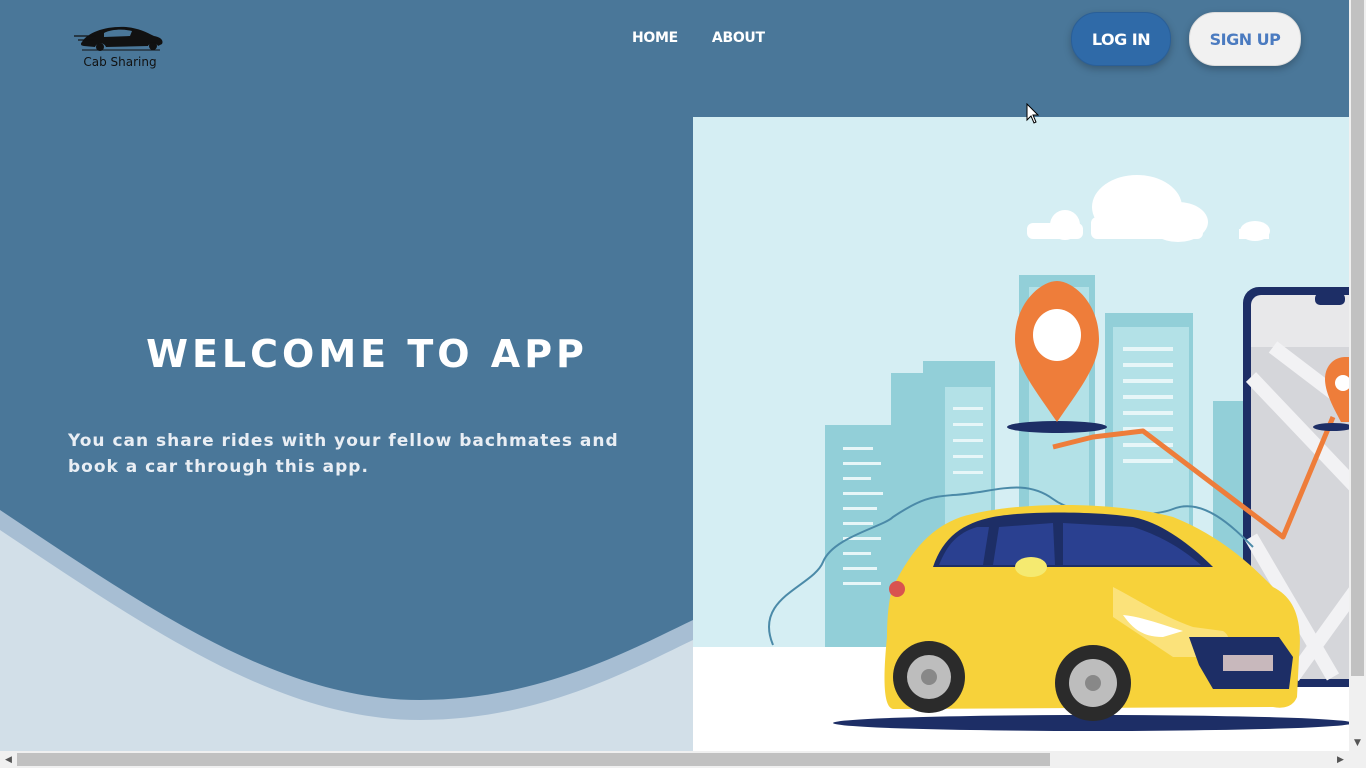 Image resolution: width=1366 pixels, height=768 pixels. I want to click on brand-name: Cab Sharing, so click(120, 62).